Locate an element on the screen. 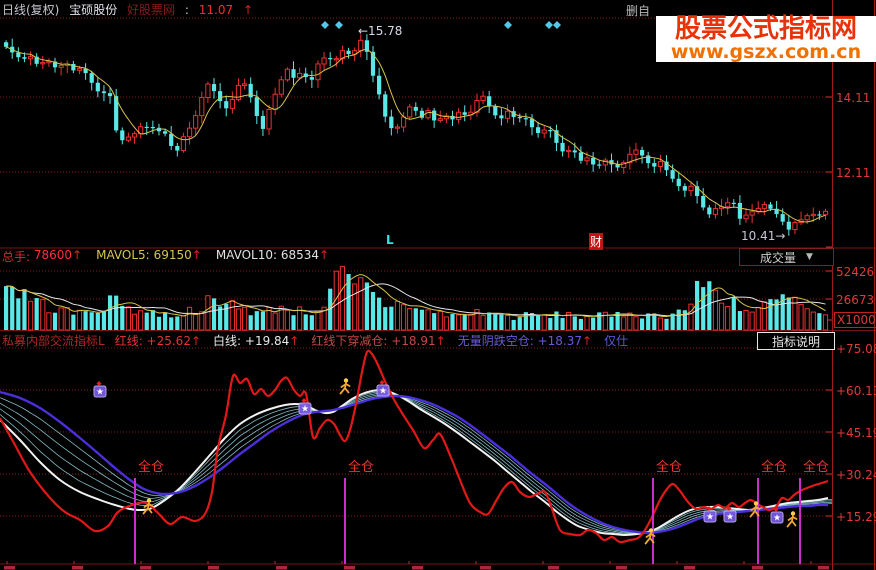 The width and height of the screenshot is (876, 570). mavol10-label: MAVOL10: is located at coordinates (246, 255).